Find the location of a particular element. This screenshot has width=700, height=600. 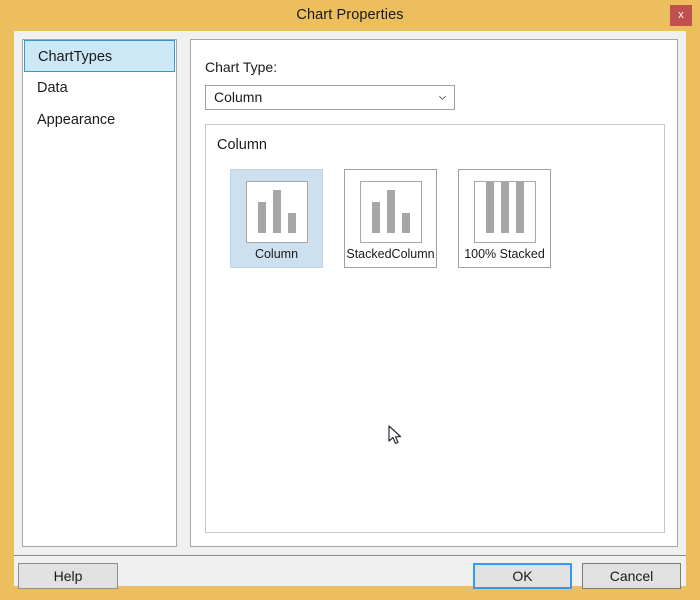

help-button: Help is located at coordinates (68, 576).